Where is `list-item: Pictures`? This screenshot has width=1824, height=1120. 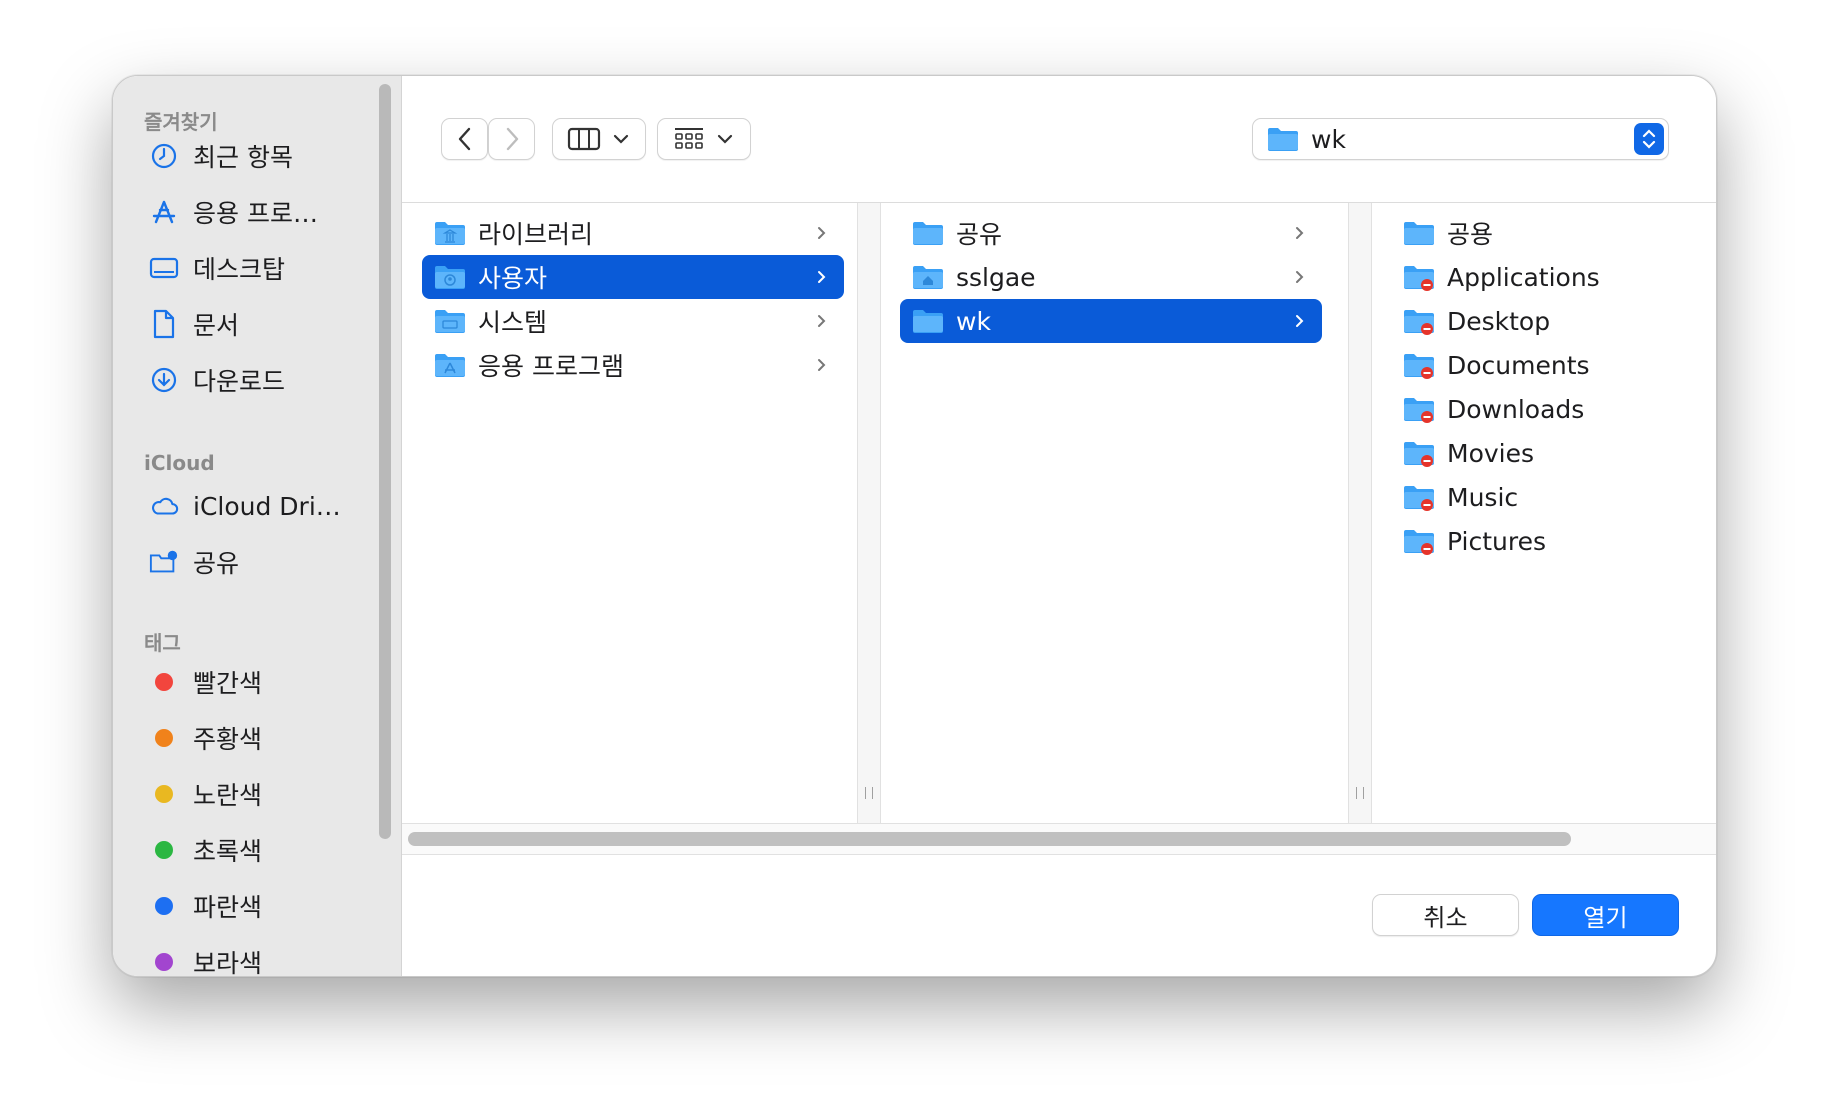 list-item: Pictures is located at coordinates (1541, 541).